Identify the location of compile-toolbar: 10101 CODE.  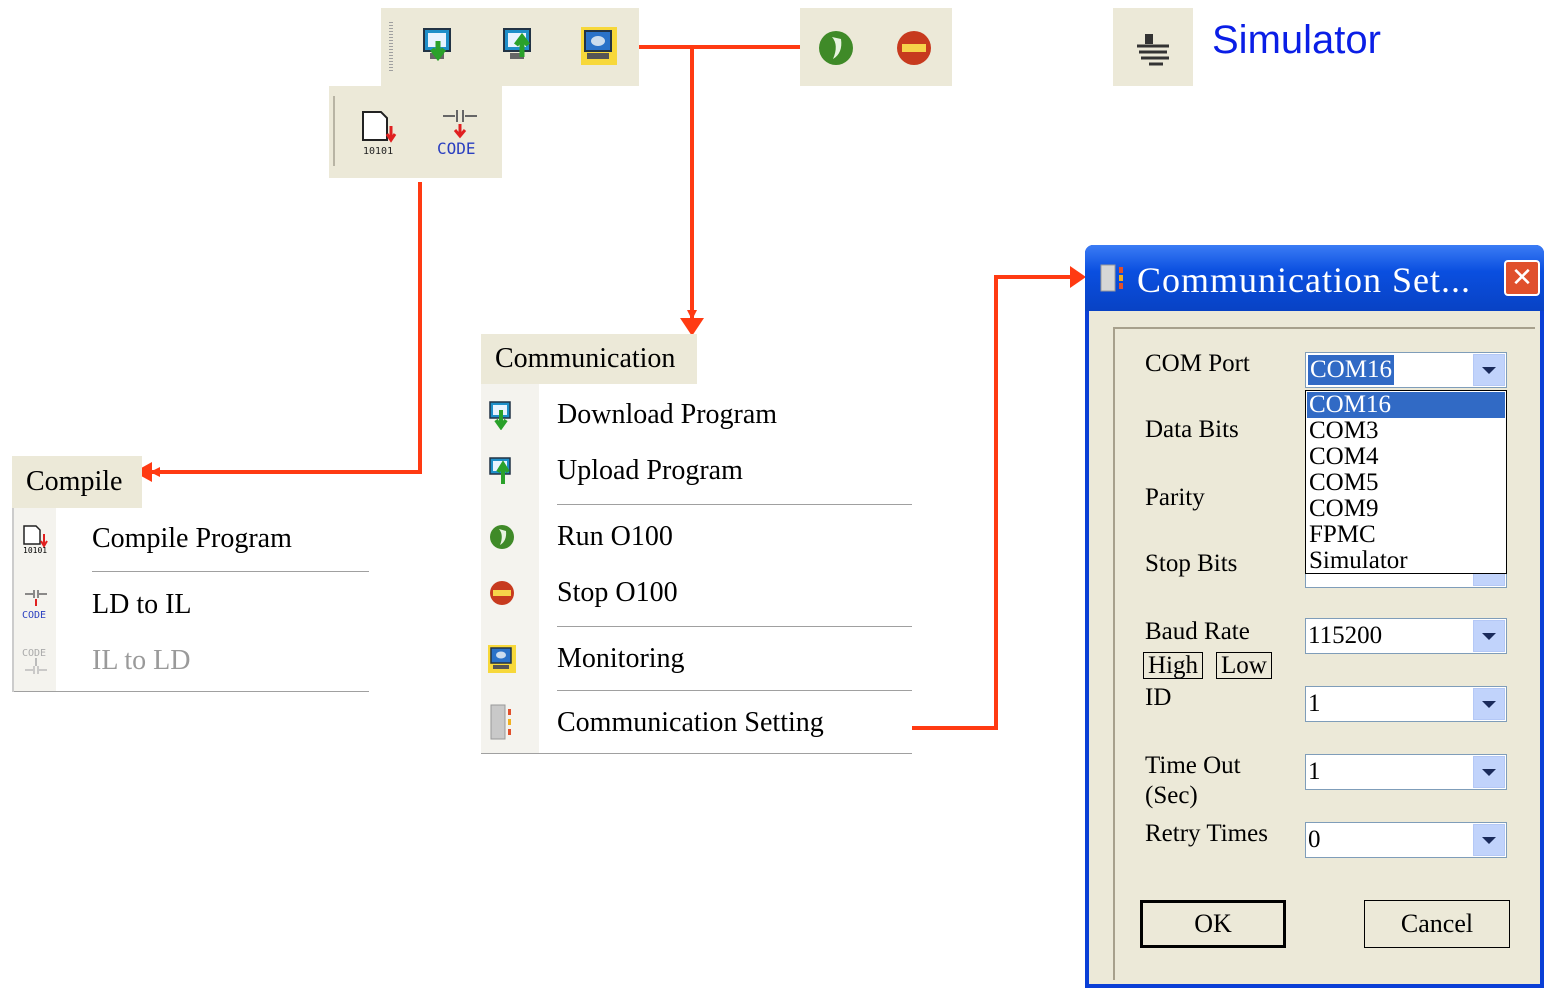
(415, 132).